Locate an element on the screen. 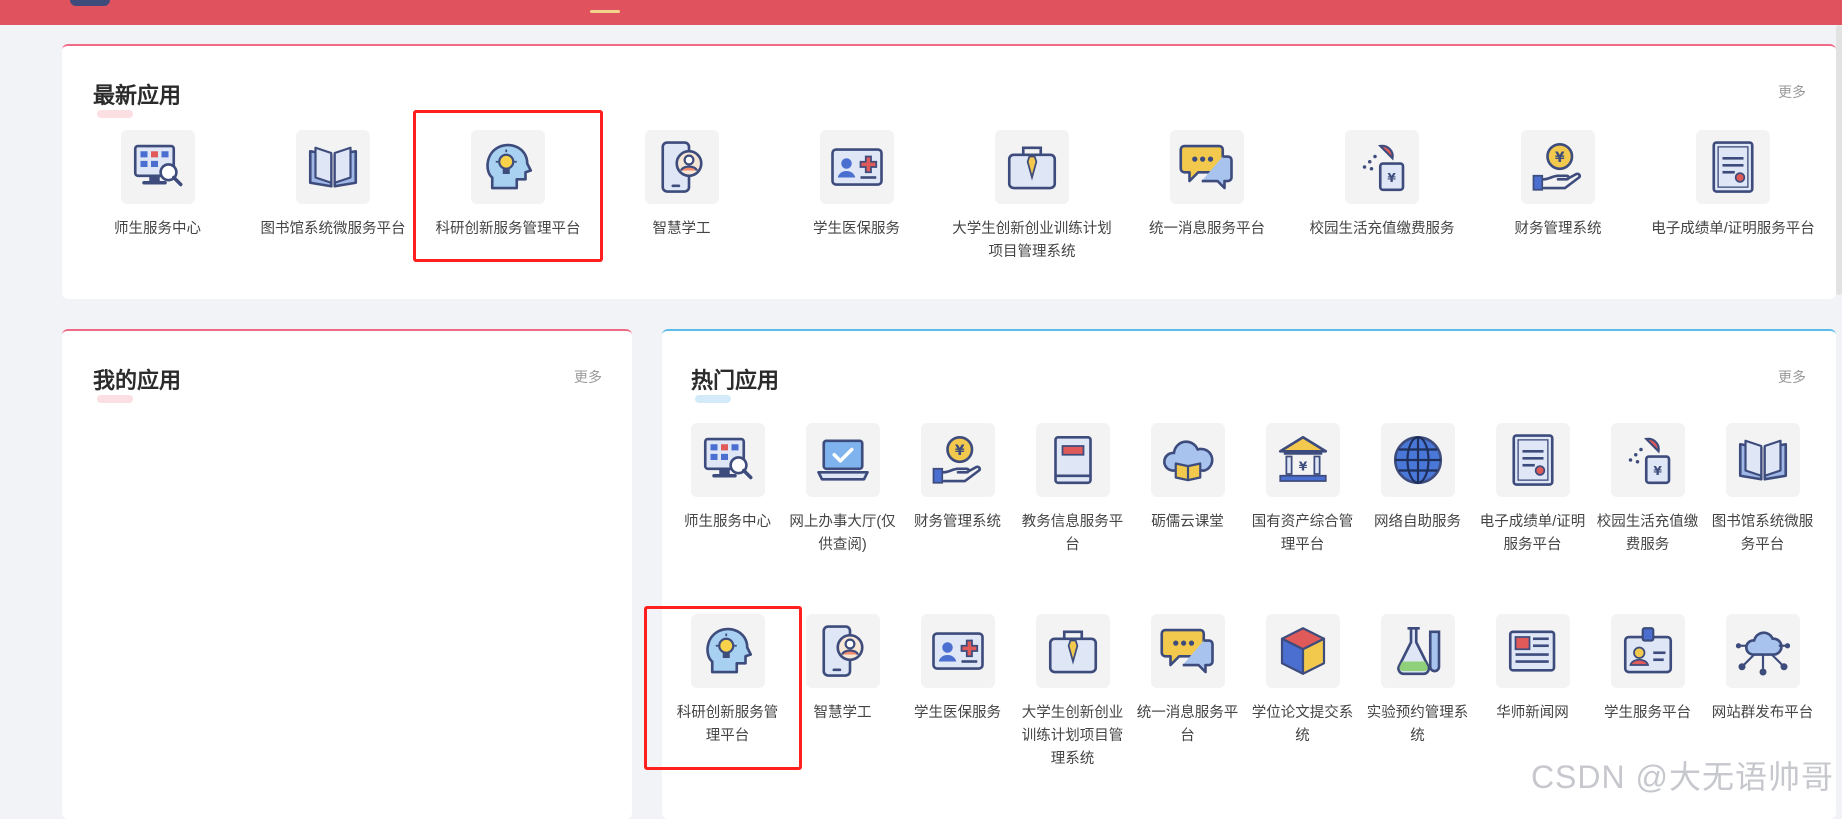 The height and width of the screenshot is (819, 1842). hot-app-item: 统一消息服务平台 is located at coordinates (1187, 681).